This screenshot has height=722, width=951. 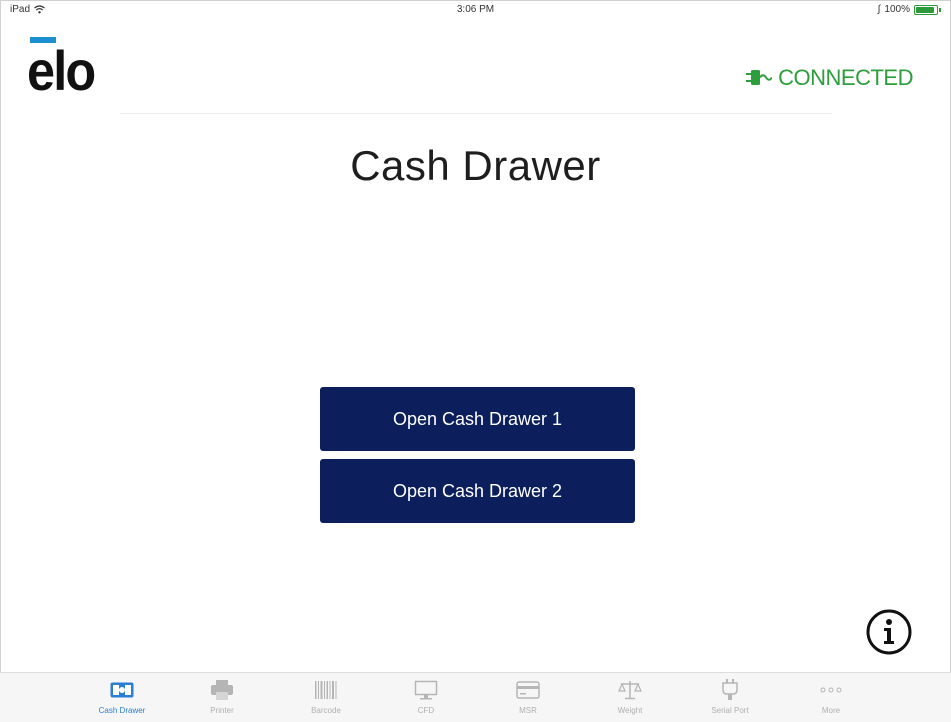 I want to click on status-bar: iPad 3:06 PM ∫ 100%, so click(x=475, y=9).